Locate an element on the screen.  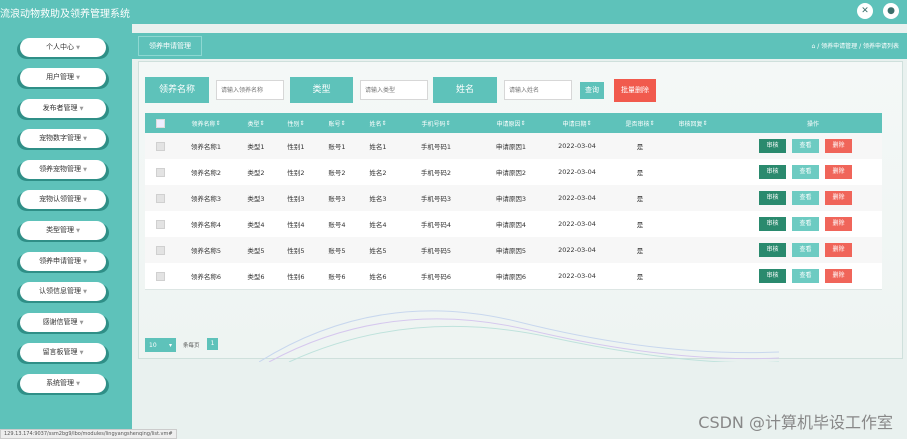
user-icon: ● is located at coordinates (891, 11).